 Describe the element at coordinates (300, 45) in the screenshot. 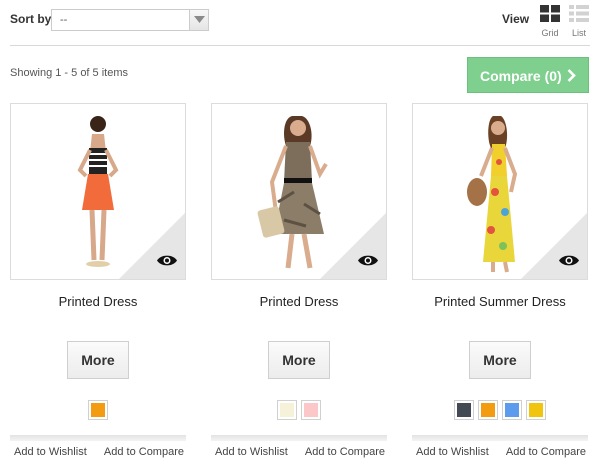

I see `toolbar-divider` at that location.